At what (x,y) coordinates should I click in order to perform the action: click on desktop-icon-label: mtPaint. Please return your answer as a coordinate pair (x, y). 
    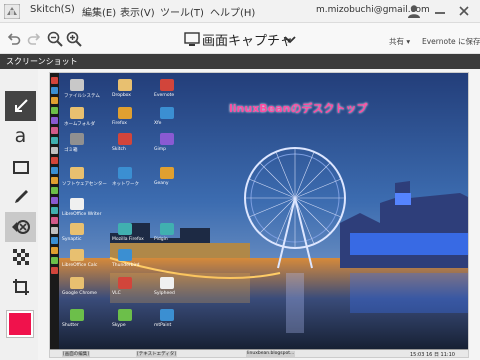
    Looking at the image, I should click on (163, 325).